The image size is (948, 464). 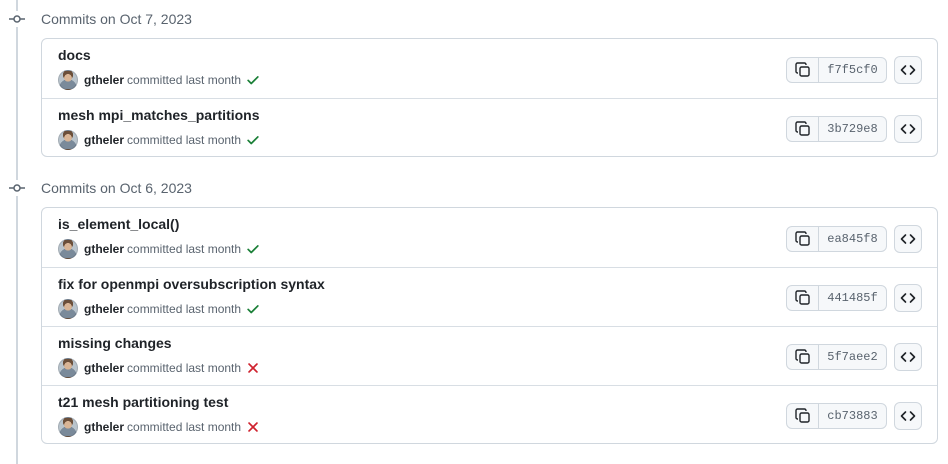 I want to click on sha-button-group: ea845f8, so click(x=836, y=238).